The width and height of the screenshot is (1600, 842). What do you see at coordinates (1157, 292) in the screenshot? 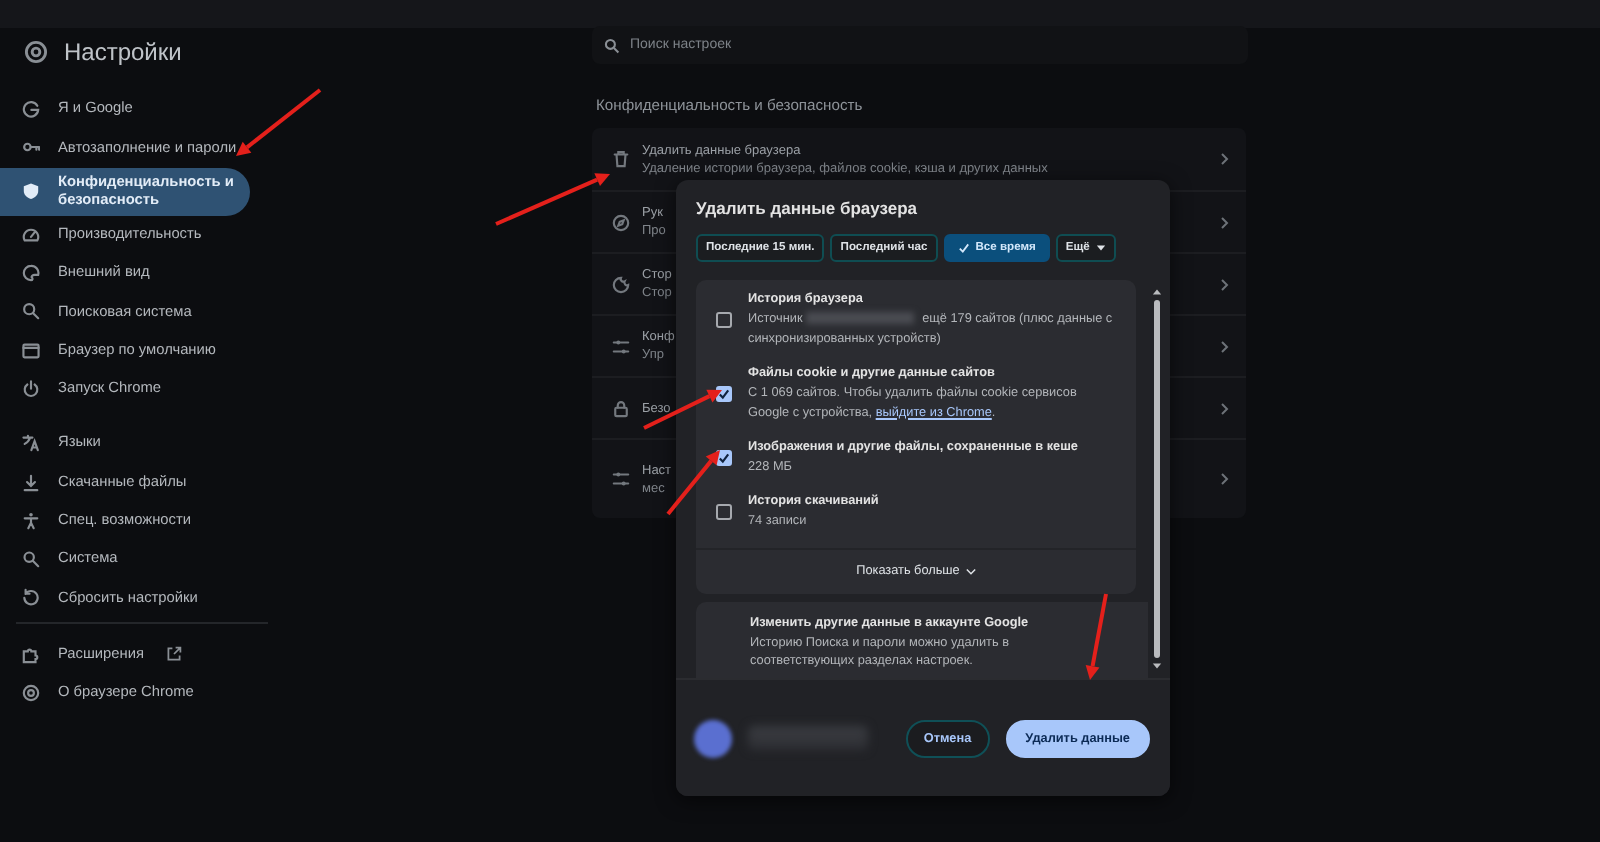
I see `scroll-up-icon` at bounding box center [1157, 292].